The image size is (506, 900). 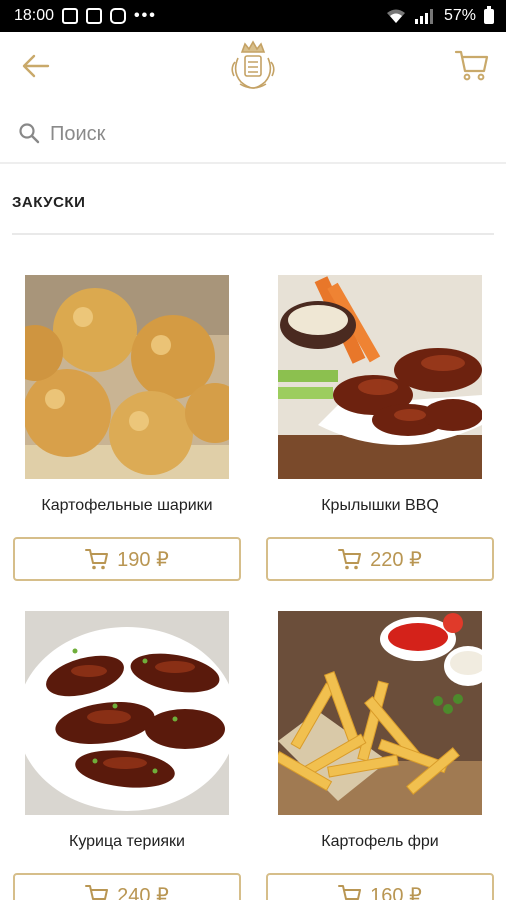 What do you see at coordinates (380, 841) in the screenshot?
I see `product-name: Картофель фри` at bounding box center [380, 841].